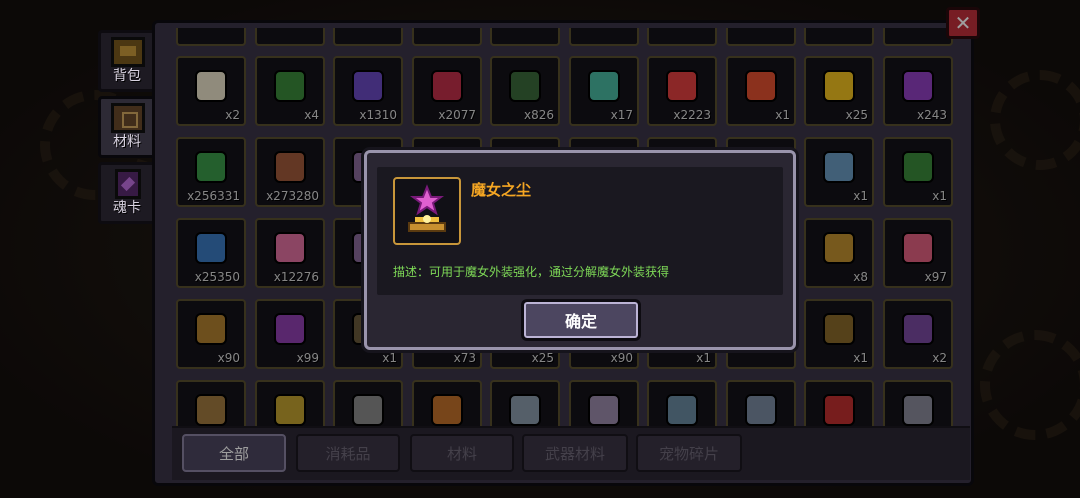 The image size is (1080, 498). What do you see at coordinates (501, 190) in the screenshot?
I see `item-name: 魔女之尘` at bounding box center [501, 190].